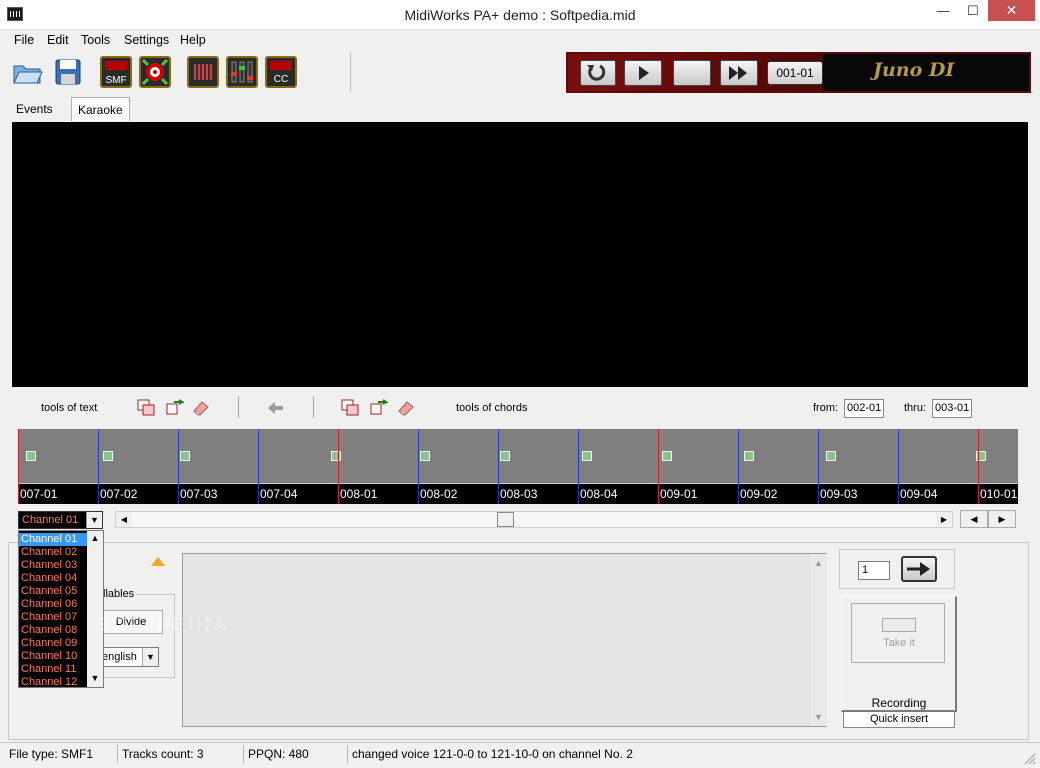  I want to click on text-area-scrollbar: ▲ ▼, so click(819, 640).